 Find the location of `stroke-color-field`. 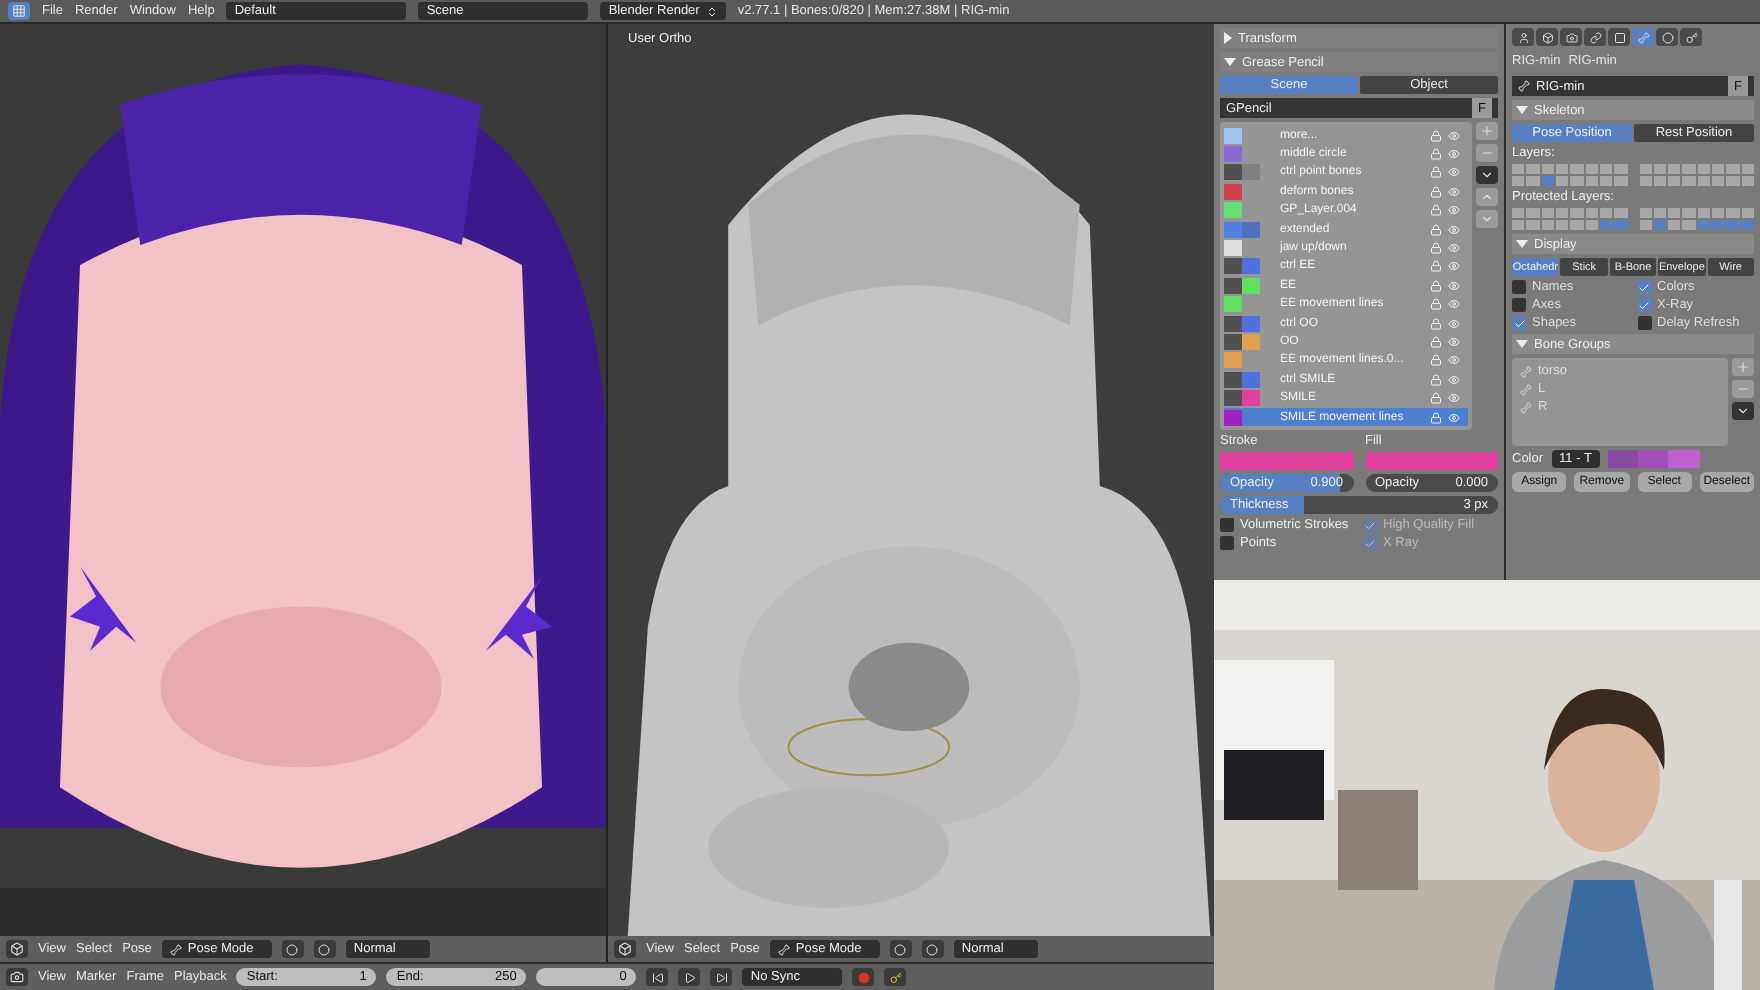

stroke-color-field is located at coordinates (1286, 461).